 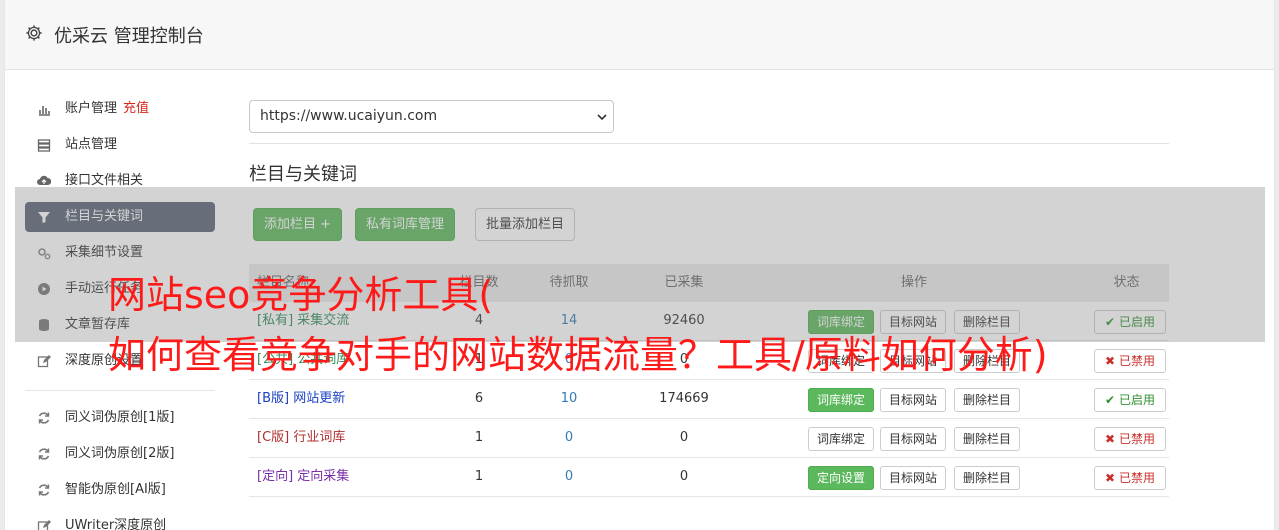 What do you see at coordinates (129, 36) in the screenshot?
I see `app-title: 优采云 管理控制台` at bounding box center [129, 36].